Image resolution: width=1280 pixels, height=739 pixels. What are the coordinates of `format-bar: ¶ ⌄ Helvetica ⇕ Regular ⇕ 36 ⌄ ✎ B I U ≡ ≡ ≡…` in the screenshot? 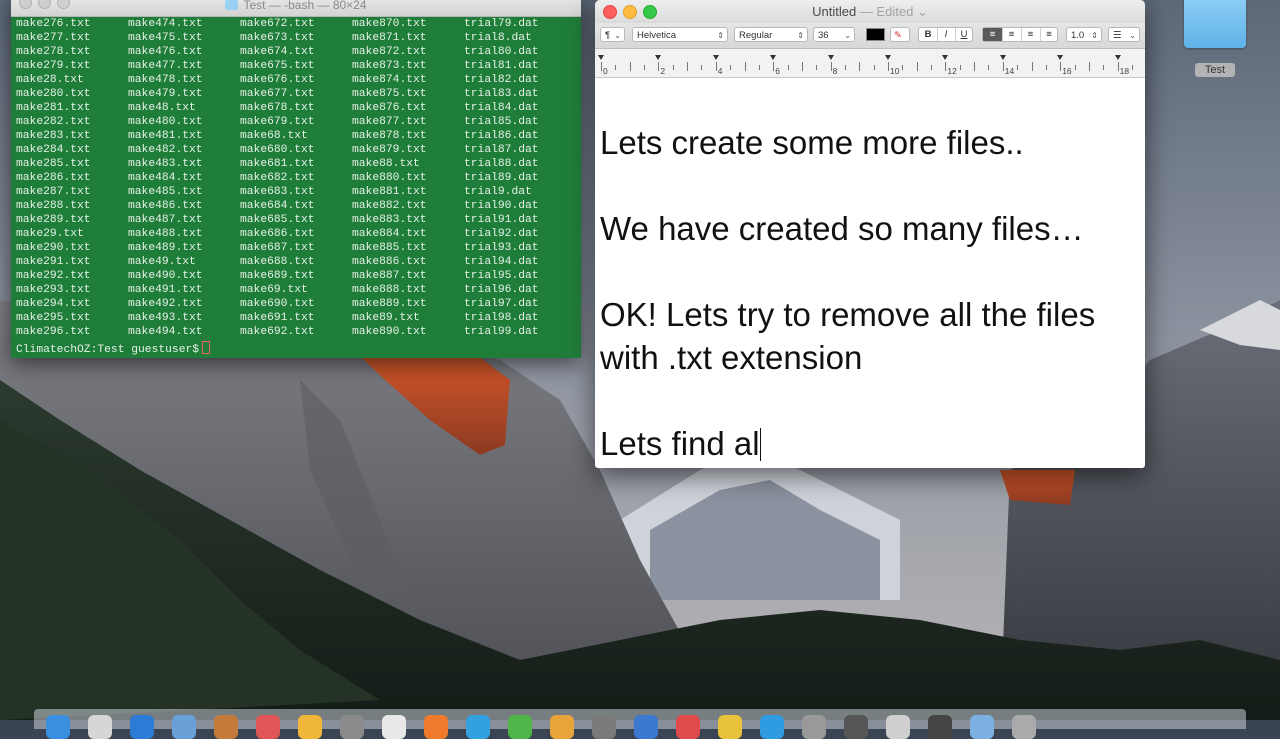 It's located at (870, 36).